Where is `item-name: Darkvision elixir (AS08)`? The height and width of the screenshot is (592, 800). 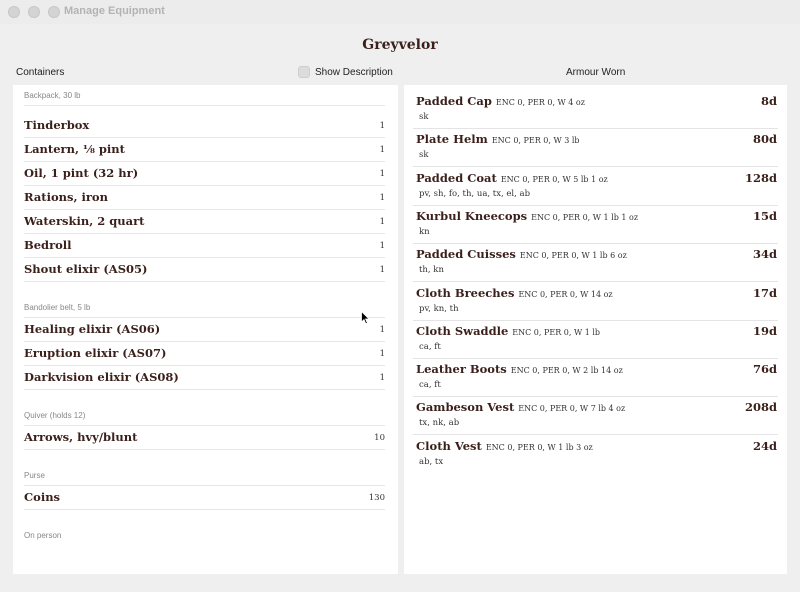
item-name: Darkvision elixir (AS08) is located at coordinates (101, 377).